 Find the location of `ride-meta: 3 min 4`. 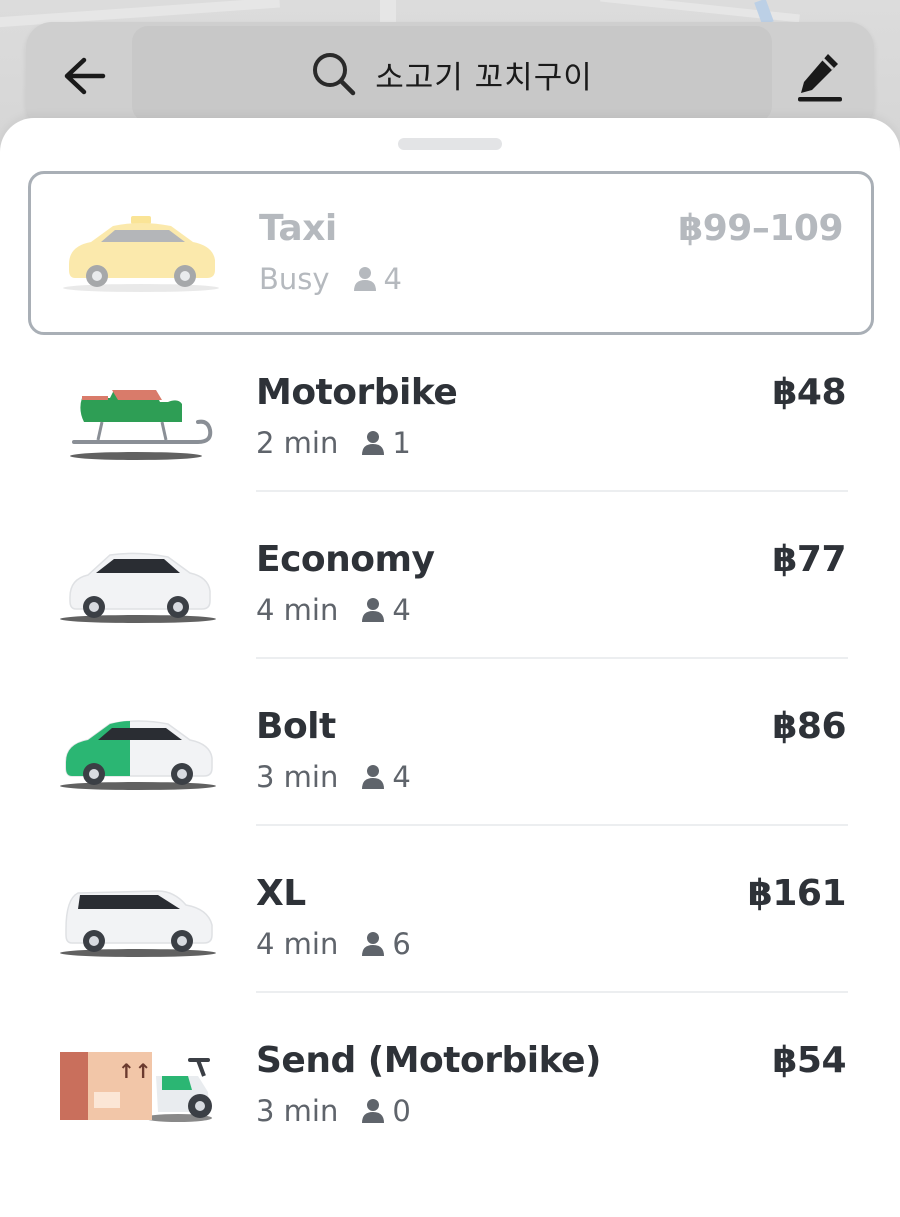

ride-meta: 3 min 4 is located at coordinates (333, 777).